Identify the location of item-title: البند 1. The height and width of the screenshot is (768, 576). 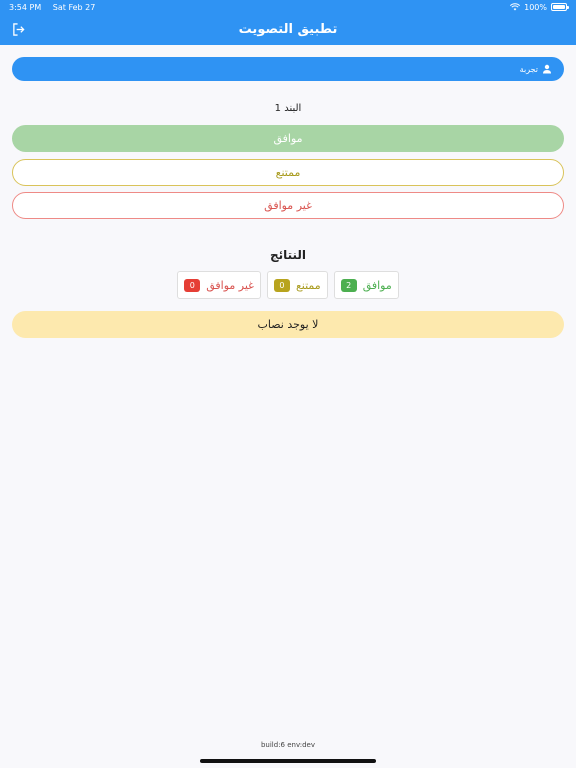
(288, 108).